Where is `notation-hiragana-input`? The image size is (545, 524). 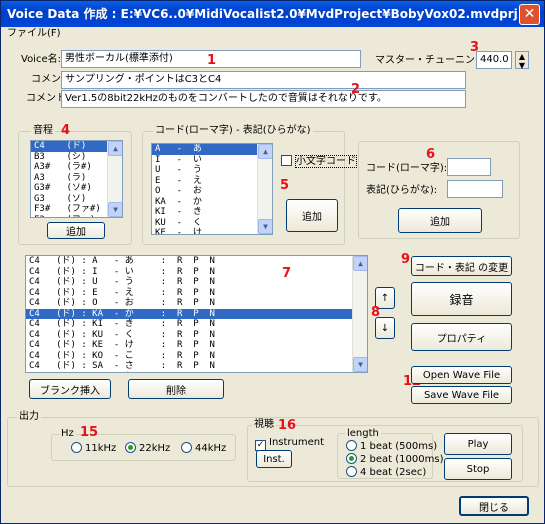
notation-hiragana-input is located at coordinates (475, 189).